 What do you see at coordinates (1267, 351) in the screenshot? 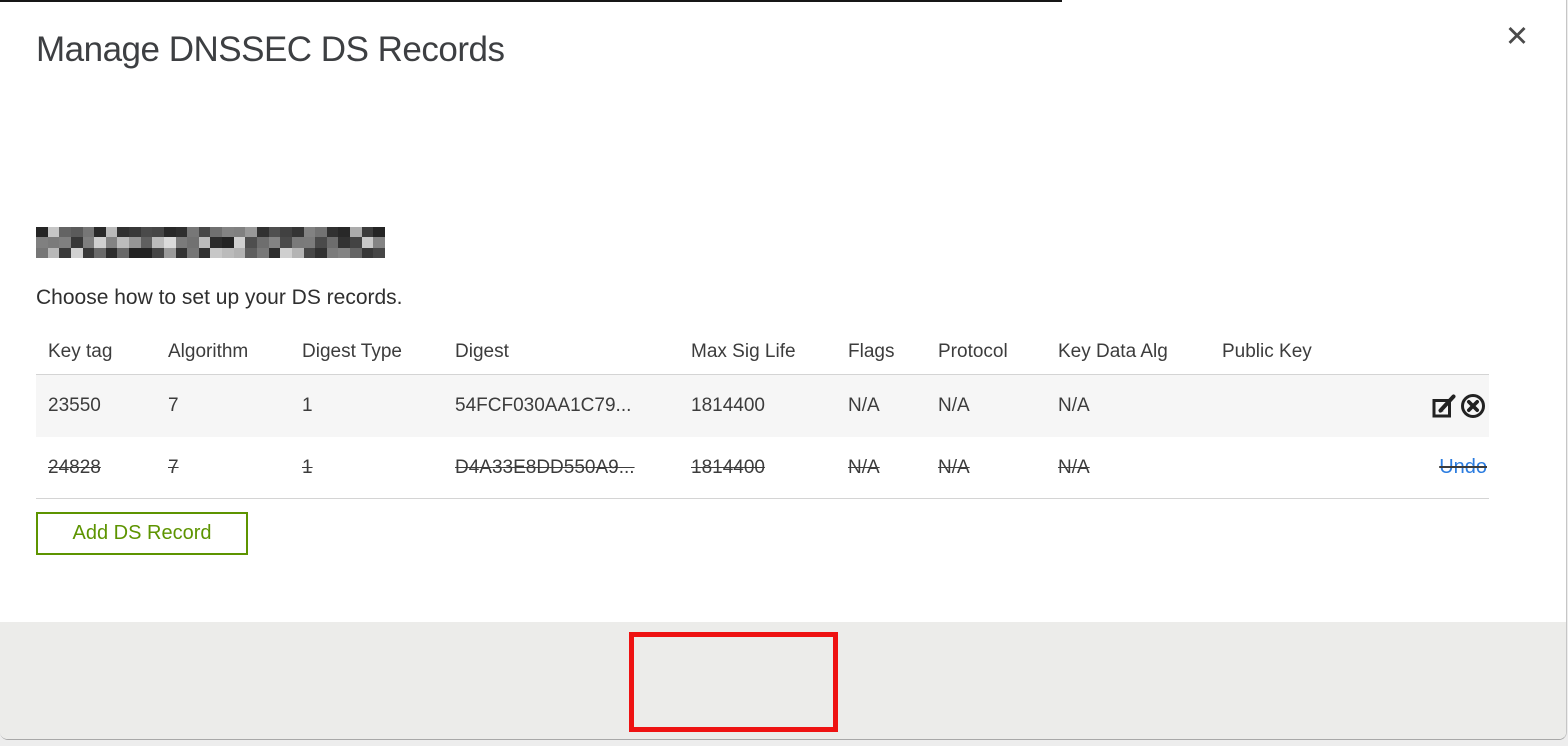
I see `column-header-public-key: Public Key` at bounding box center [1267, 351].